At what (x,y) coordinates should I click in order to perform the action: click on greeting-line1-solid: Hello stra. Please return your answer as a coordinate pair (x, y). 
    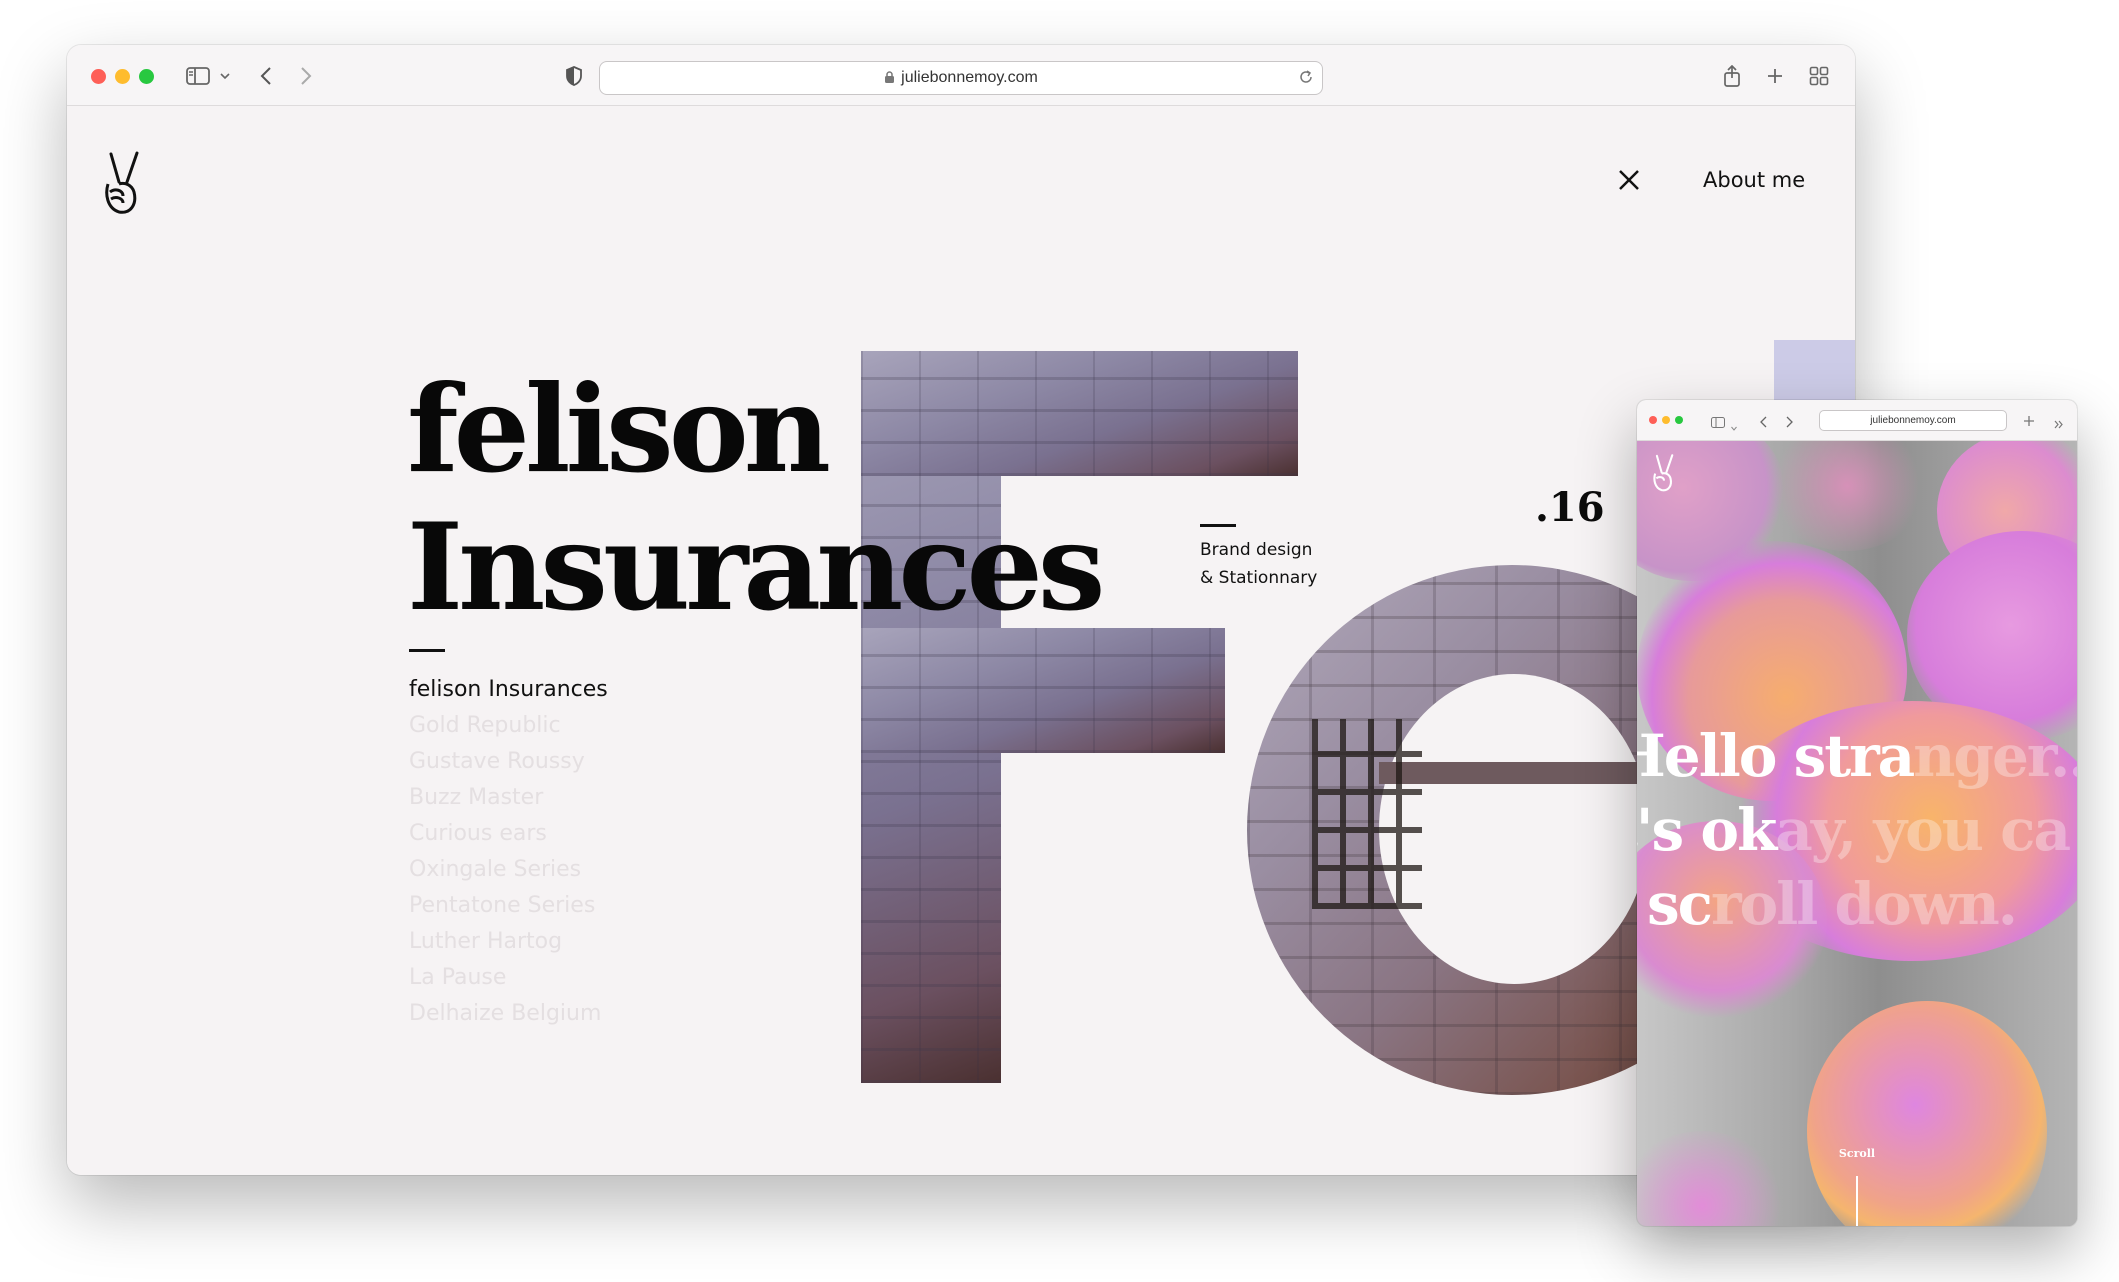
    Looking at the image, I should click on (1776, 756).